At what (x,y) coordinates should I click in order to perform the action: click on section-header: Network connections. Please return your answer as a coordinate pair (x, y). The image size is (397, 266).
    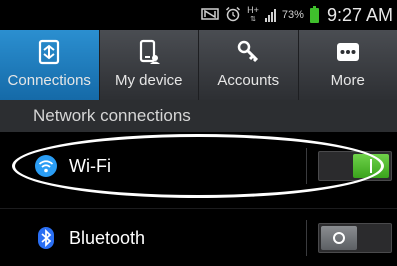
    Looking at the image, I should click on (198, 116).